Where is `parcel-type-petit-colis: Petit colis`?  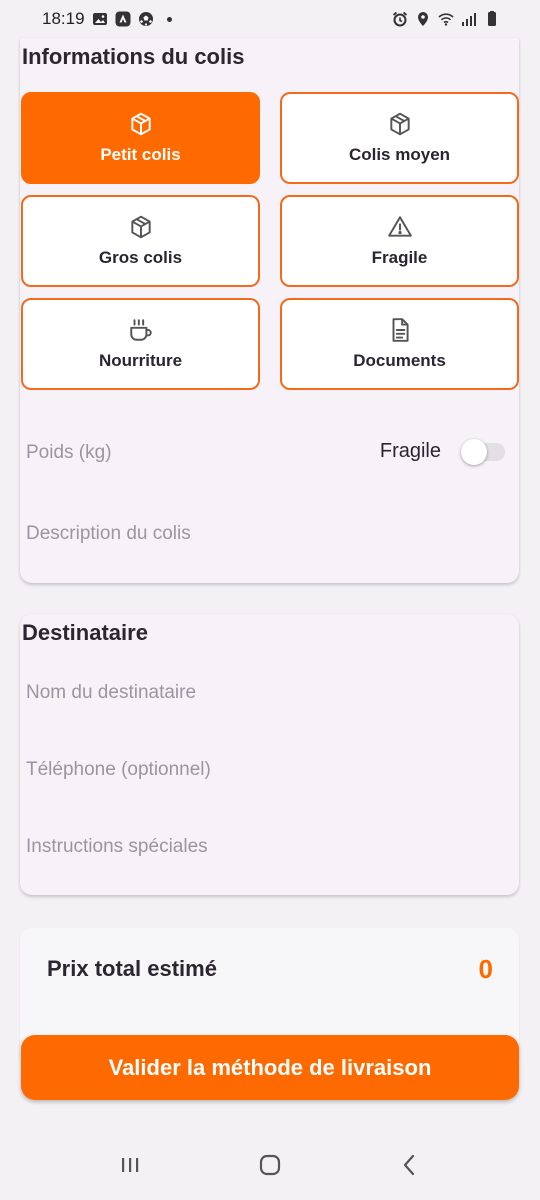 parcel-type-petit-colis: Petit colis is located at coordinates (140, 138).